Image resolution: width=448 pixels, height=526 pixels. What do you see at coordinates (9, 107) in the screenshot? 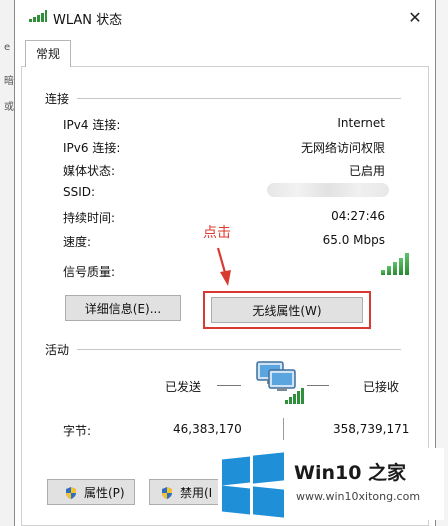
I see `background-text: 或` at bounding box center [9, 107].